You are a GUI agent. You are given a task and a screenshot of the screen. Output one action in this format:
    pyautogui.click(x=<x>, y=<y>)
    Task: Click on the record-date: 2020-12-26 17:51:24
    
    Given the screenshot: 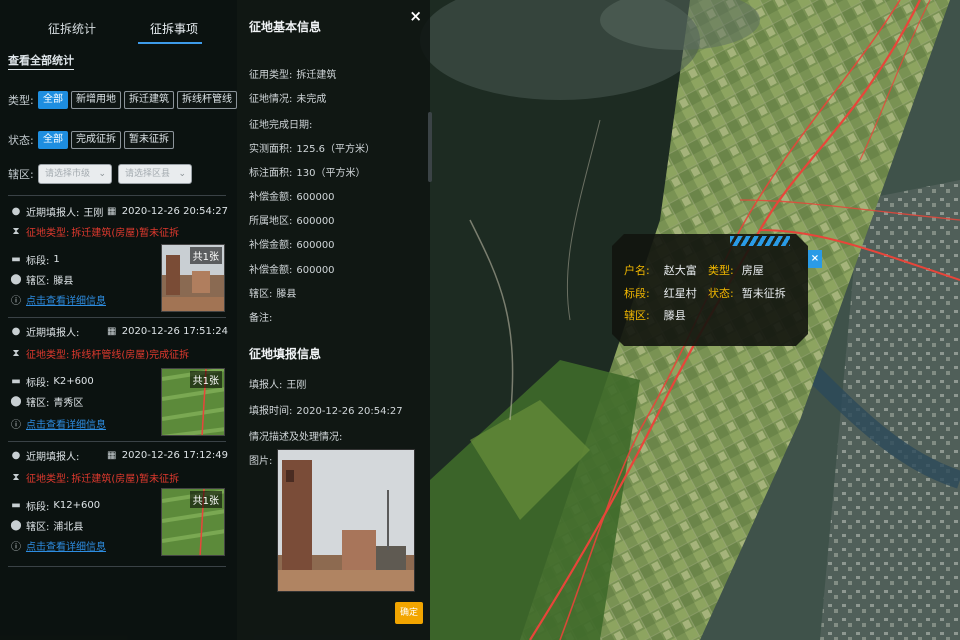 What is the action you would take?
    pyautogui.click(x=174, y=331)
    